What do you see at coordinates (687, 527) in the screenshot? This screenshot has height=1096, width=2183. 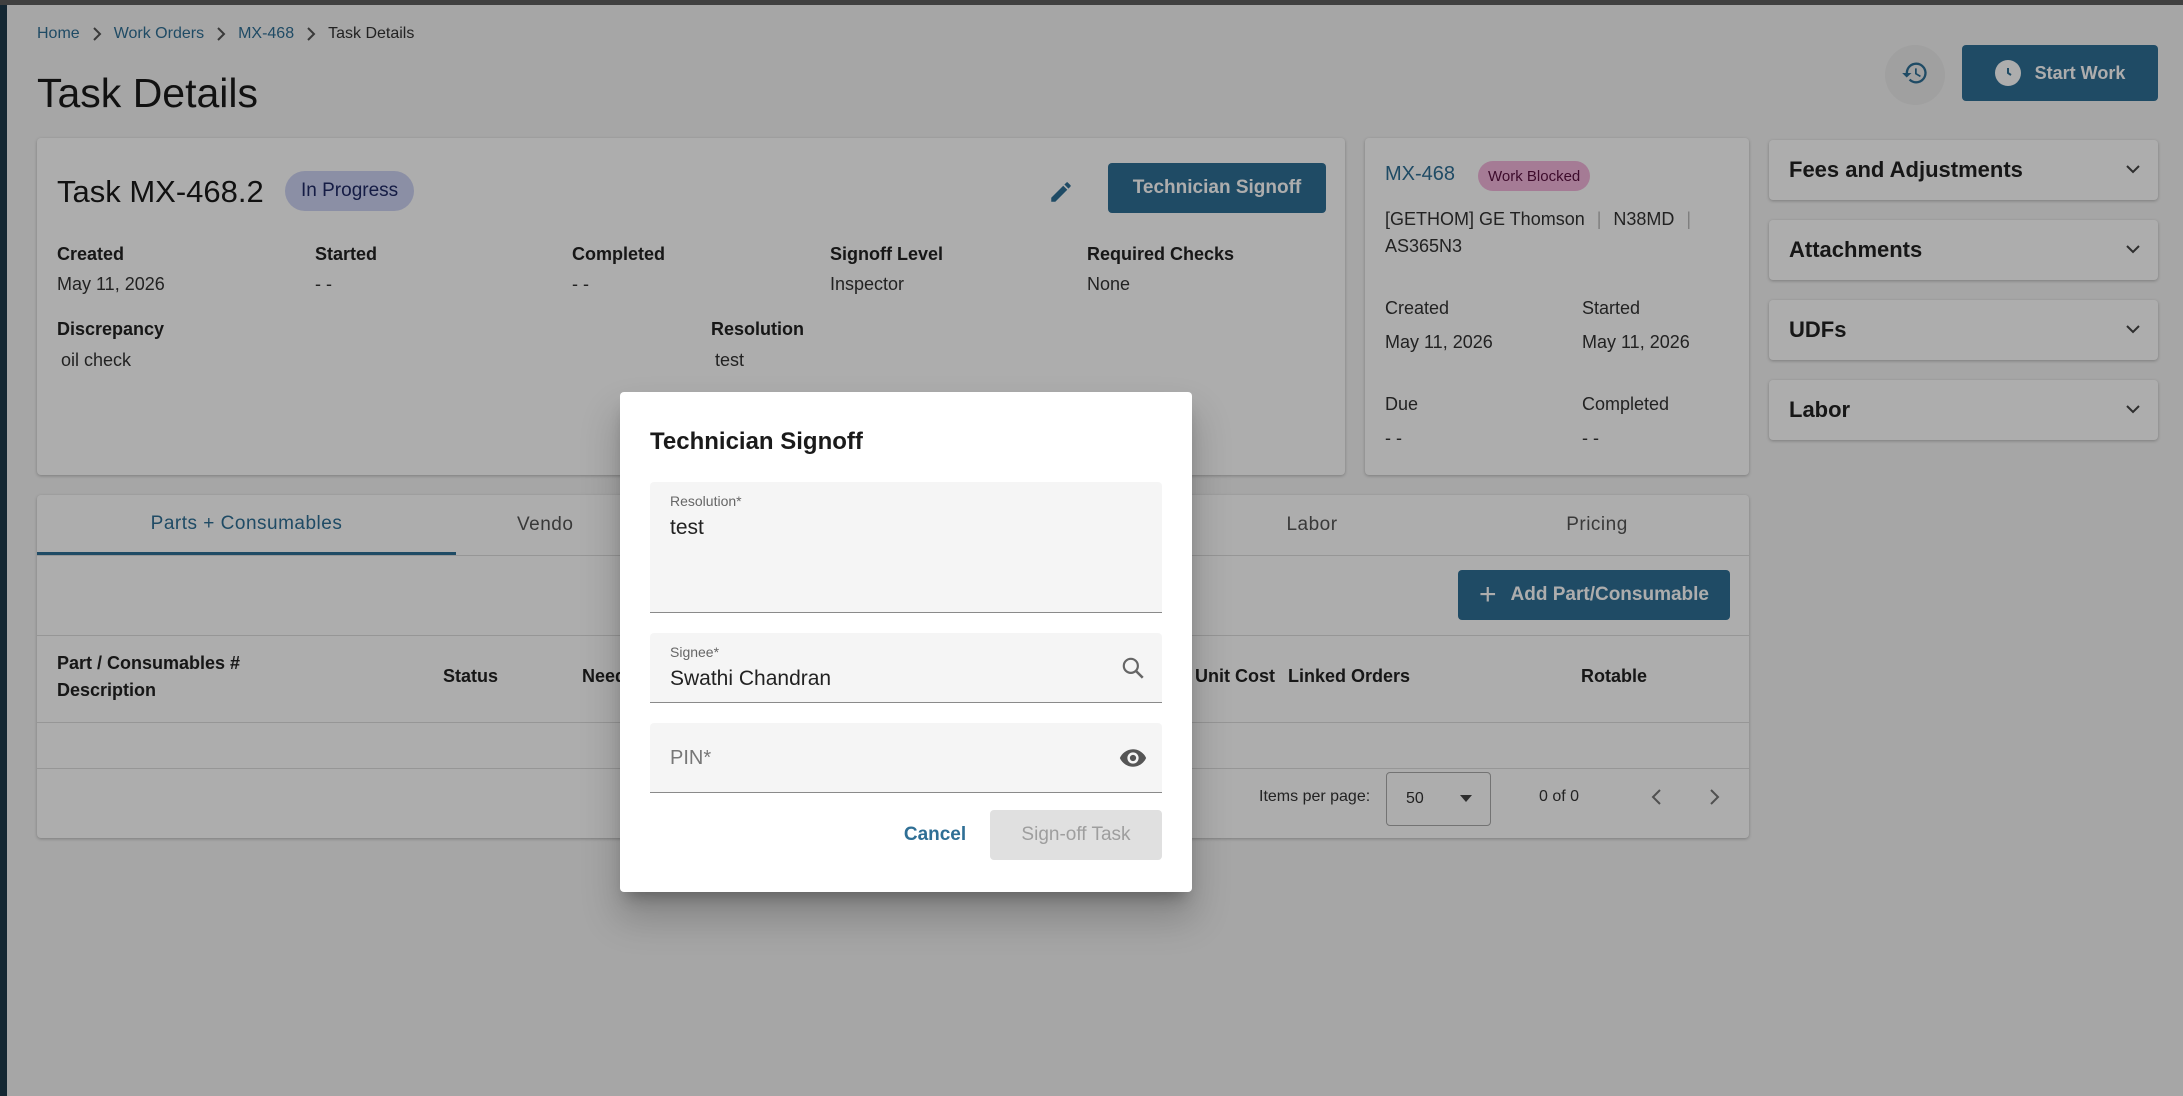 I see `resolution-field-value: test` at bounding box center [687, 527].